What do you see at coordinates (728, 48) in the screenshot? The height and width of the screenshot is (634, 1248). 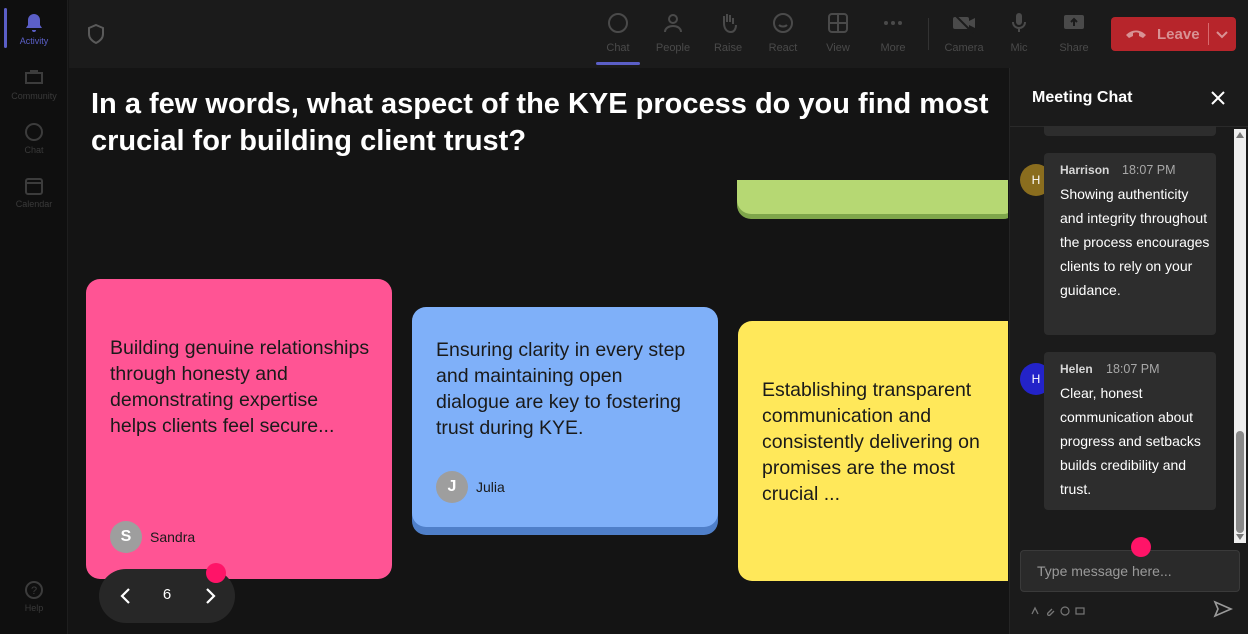 I see `raise-button-label: Raise` at bounding box center [728, 48].